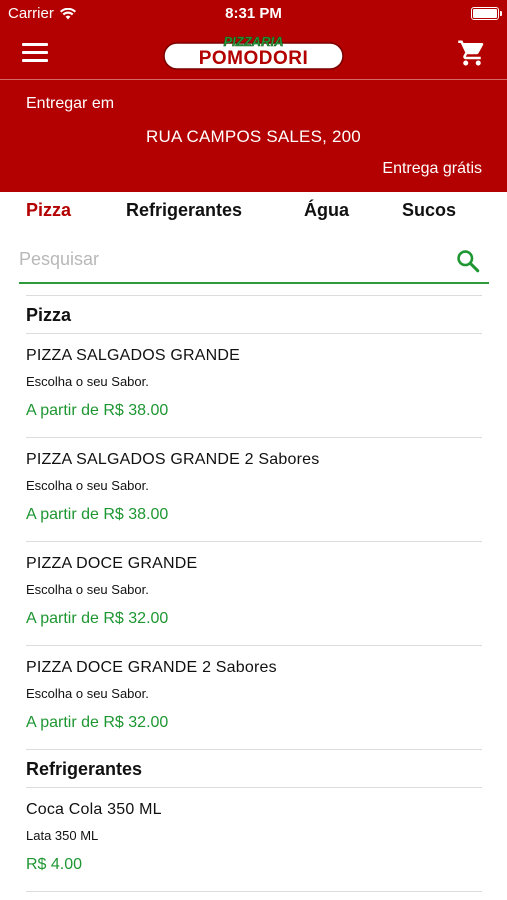 The height and width of the screenshot is (900, 507). Describe the element at coordinates (432, 168) in the screenshot. I see `delivery-fee: Entrega grátis` at that location.